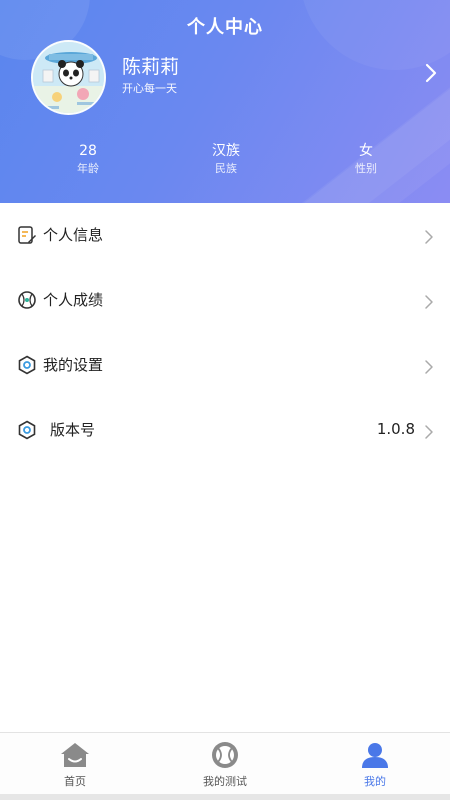 The width and height of the screenshot is (450, 800). What do you see at coordinates (225, 430) in the screenshot?
I see `menu-item-version: 版本号 1.0.8` at bounding box center [225, 430].